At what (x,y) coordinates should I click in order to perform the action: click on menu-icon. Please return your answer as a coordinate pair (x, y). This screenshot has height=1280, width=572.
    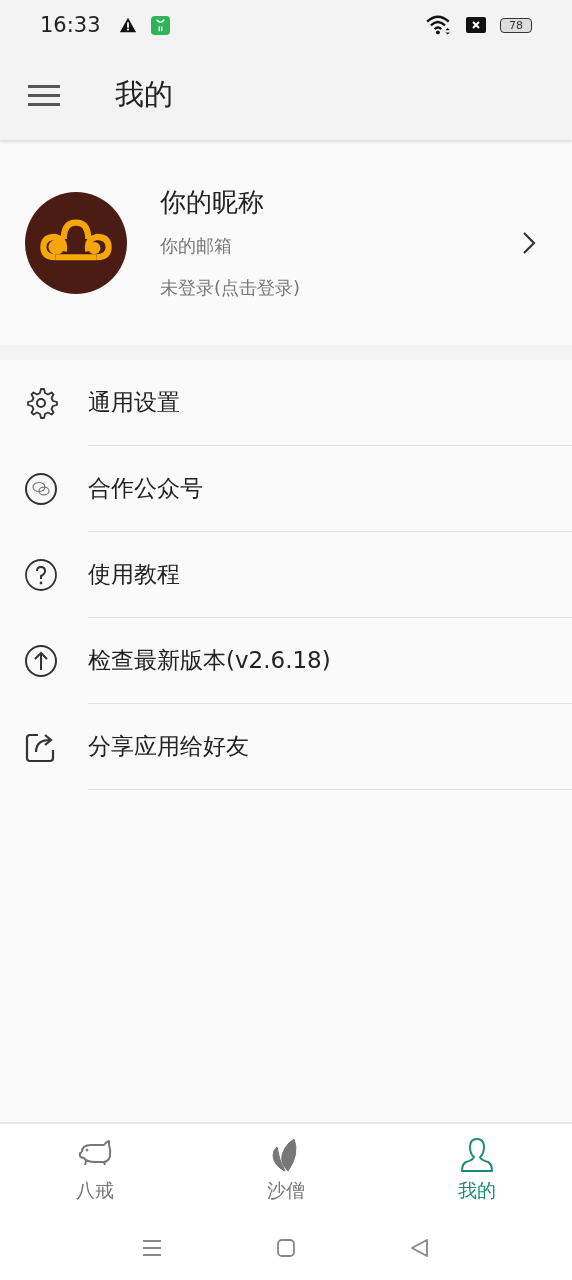
    Looking at the image, I should click on (44, 95).